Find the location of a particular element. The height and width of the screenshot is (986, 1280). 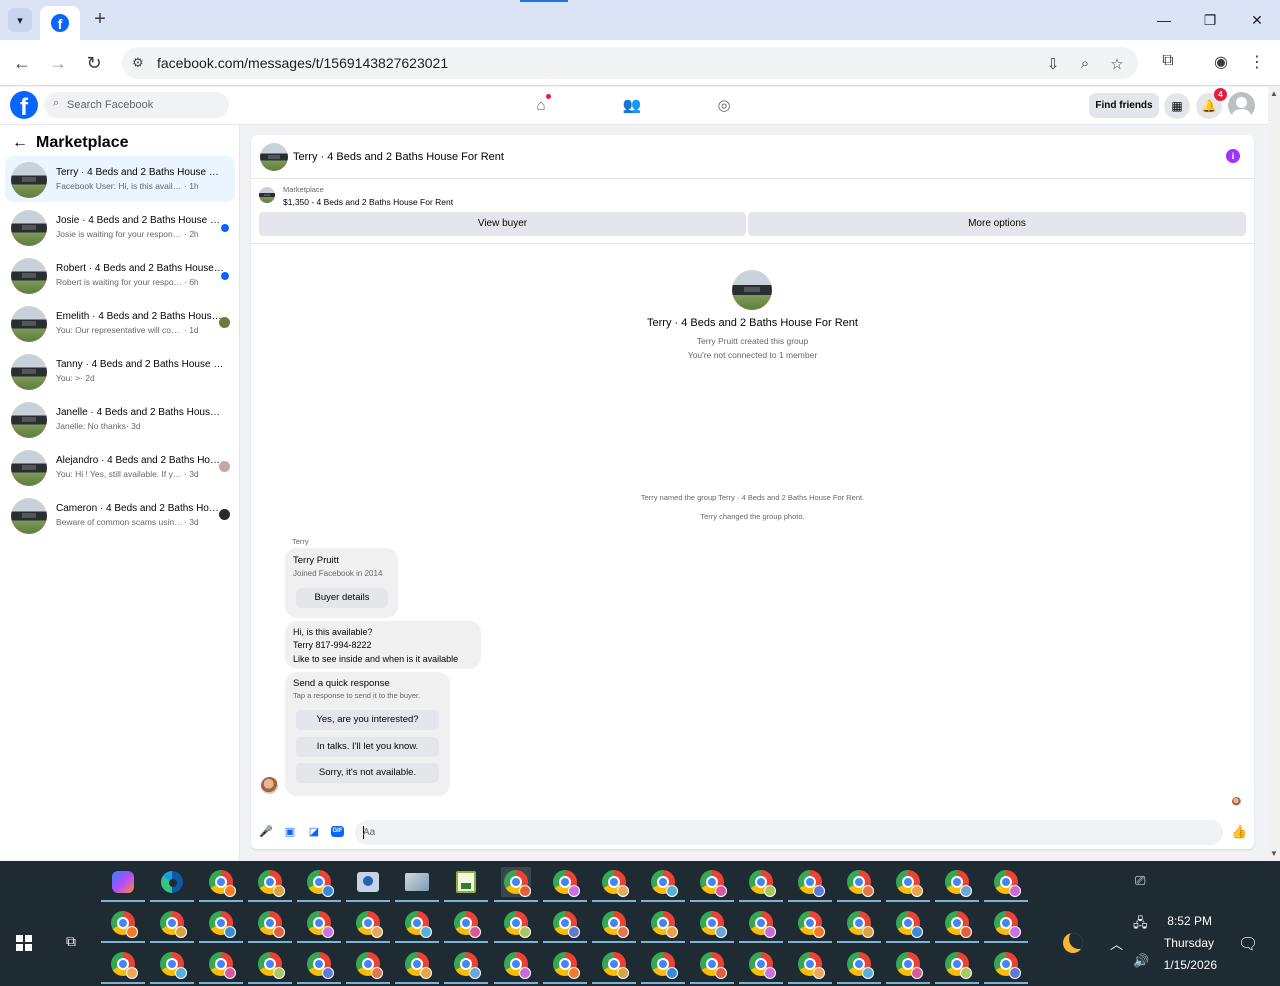

photos-app-icon is located at coordinates (417, 884).